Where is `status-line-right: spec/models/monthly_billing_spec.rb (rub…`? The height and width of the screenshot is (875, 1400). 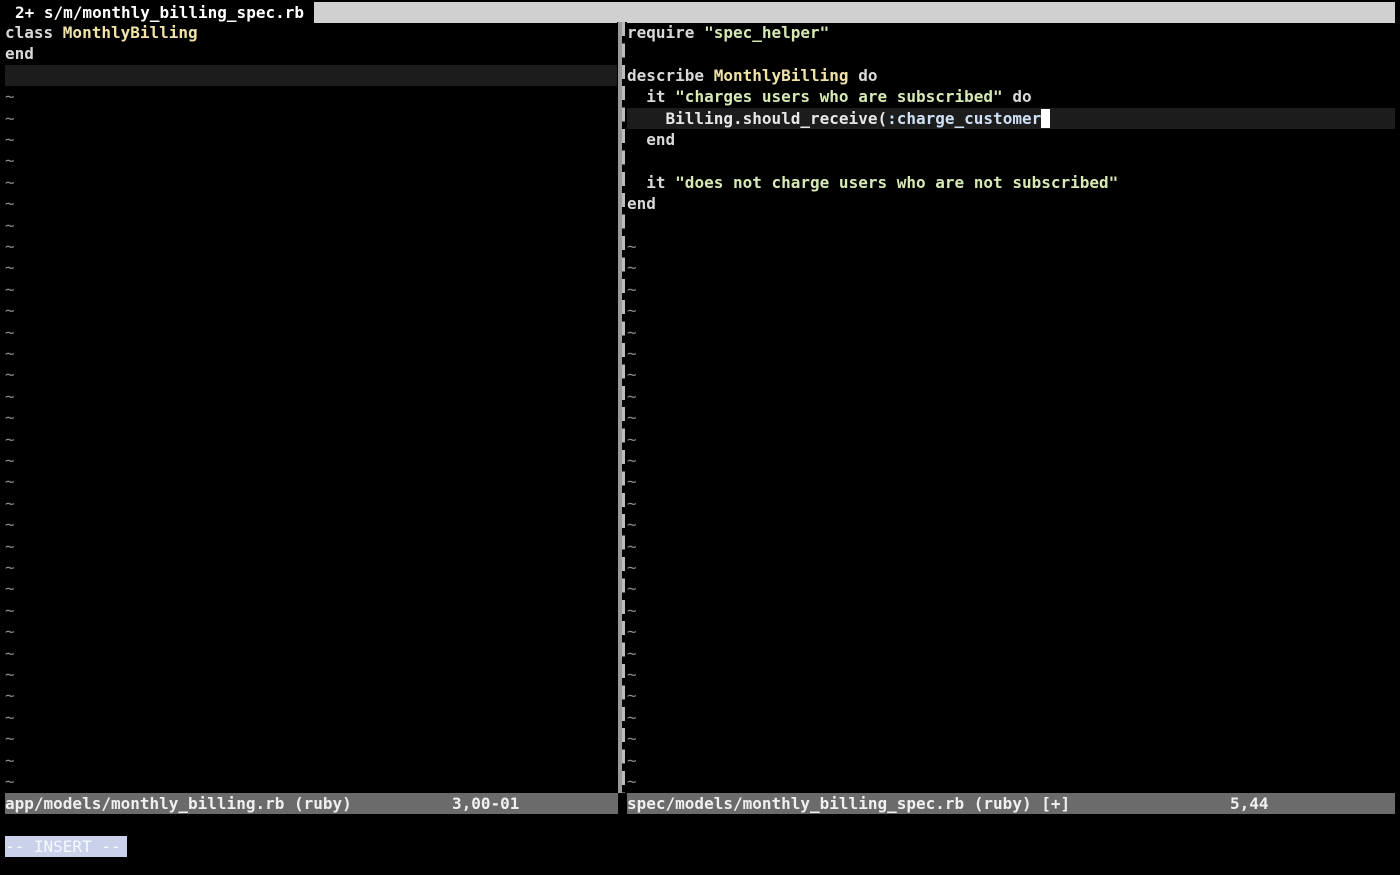 status-line-right: spec/models/monthly_billing_spec.rb (rub… is located at coordinates (1011, 803).